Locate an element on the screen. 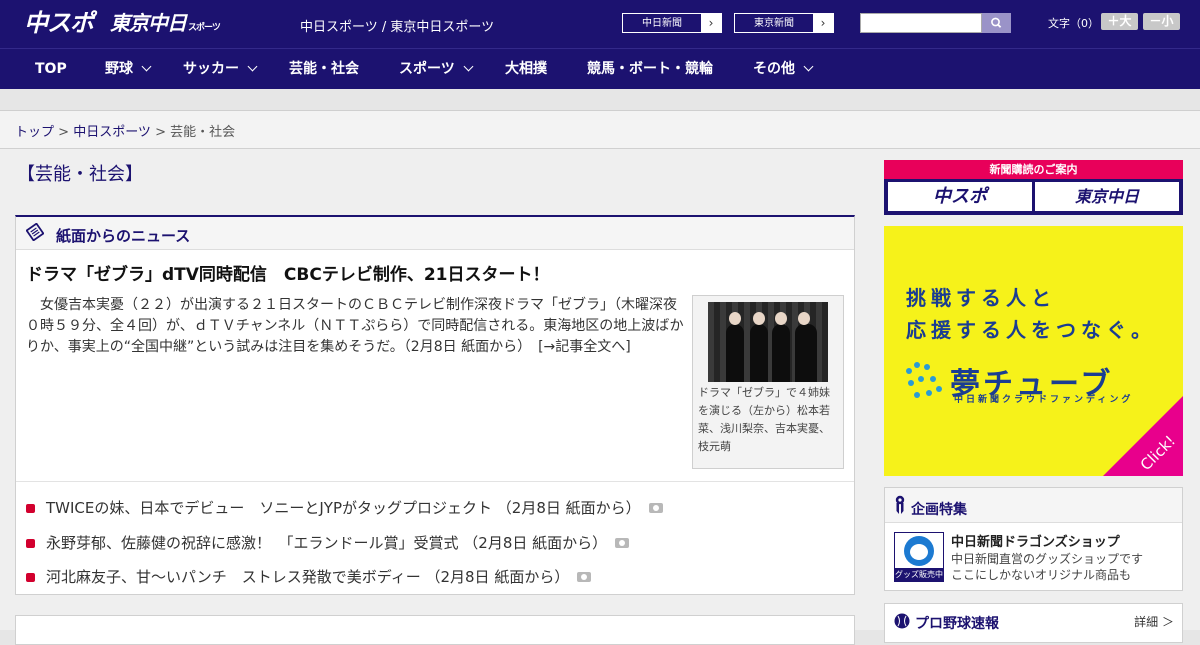  nav-item-soccer: サッカー is located at coordinates (220, 69).